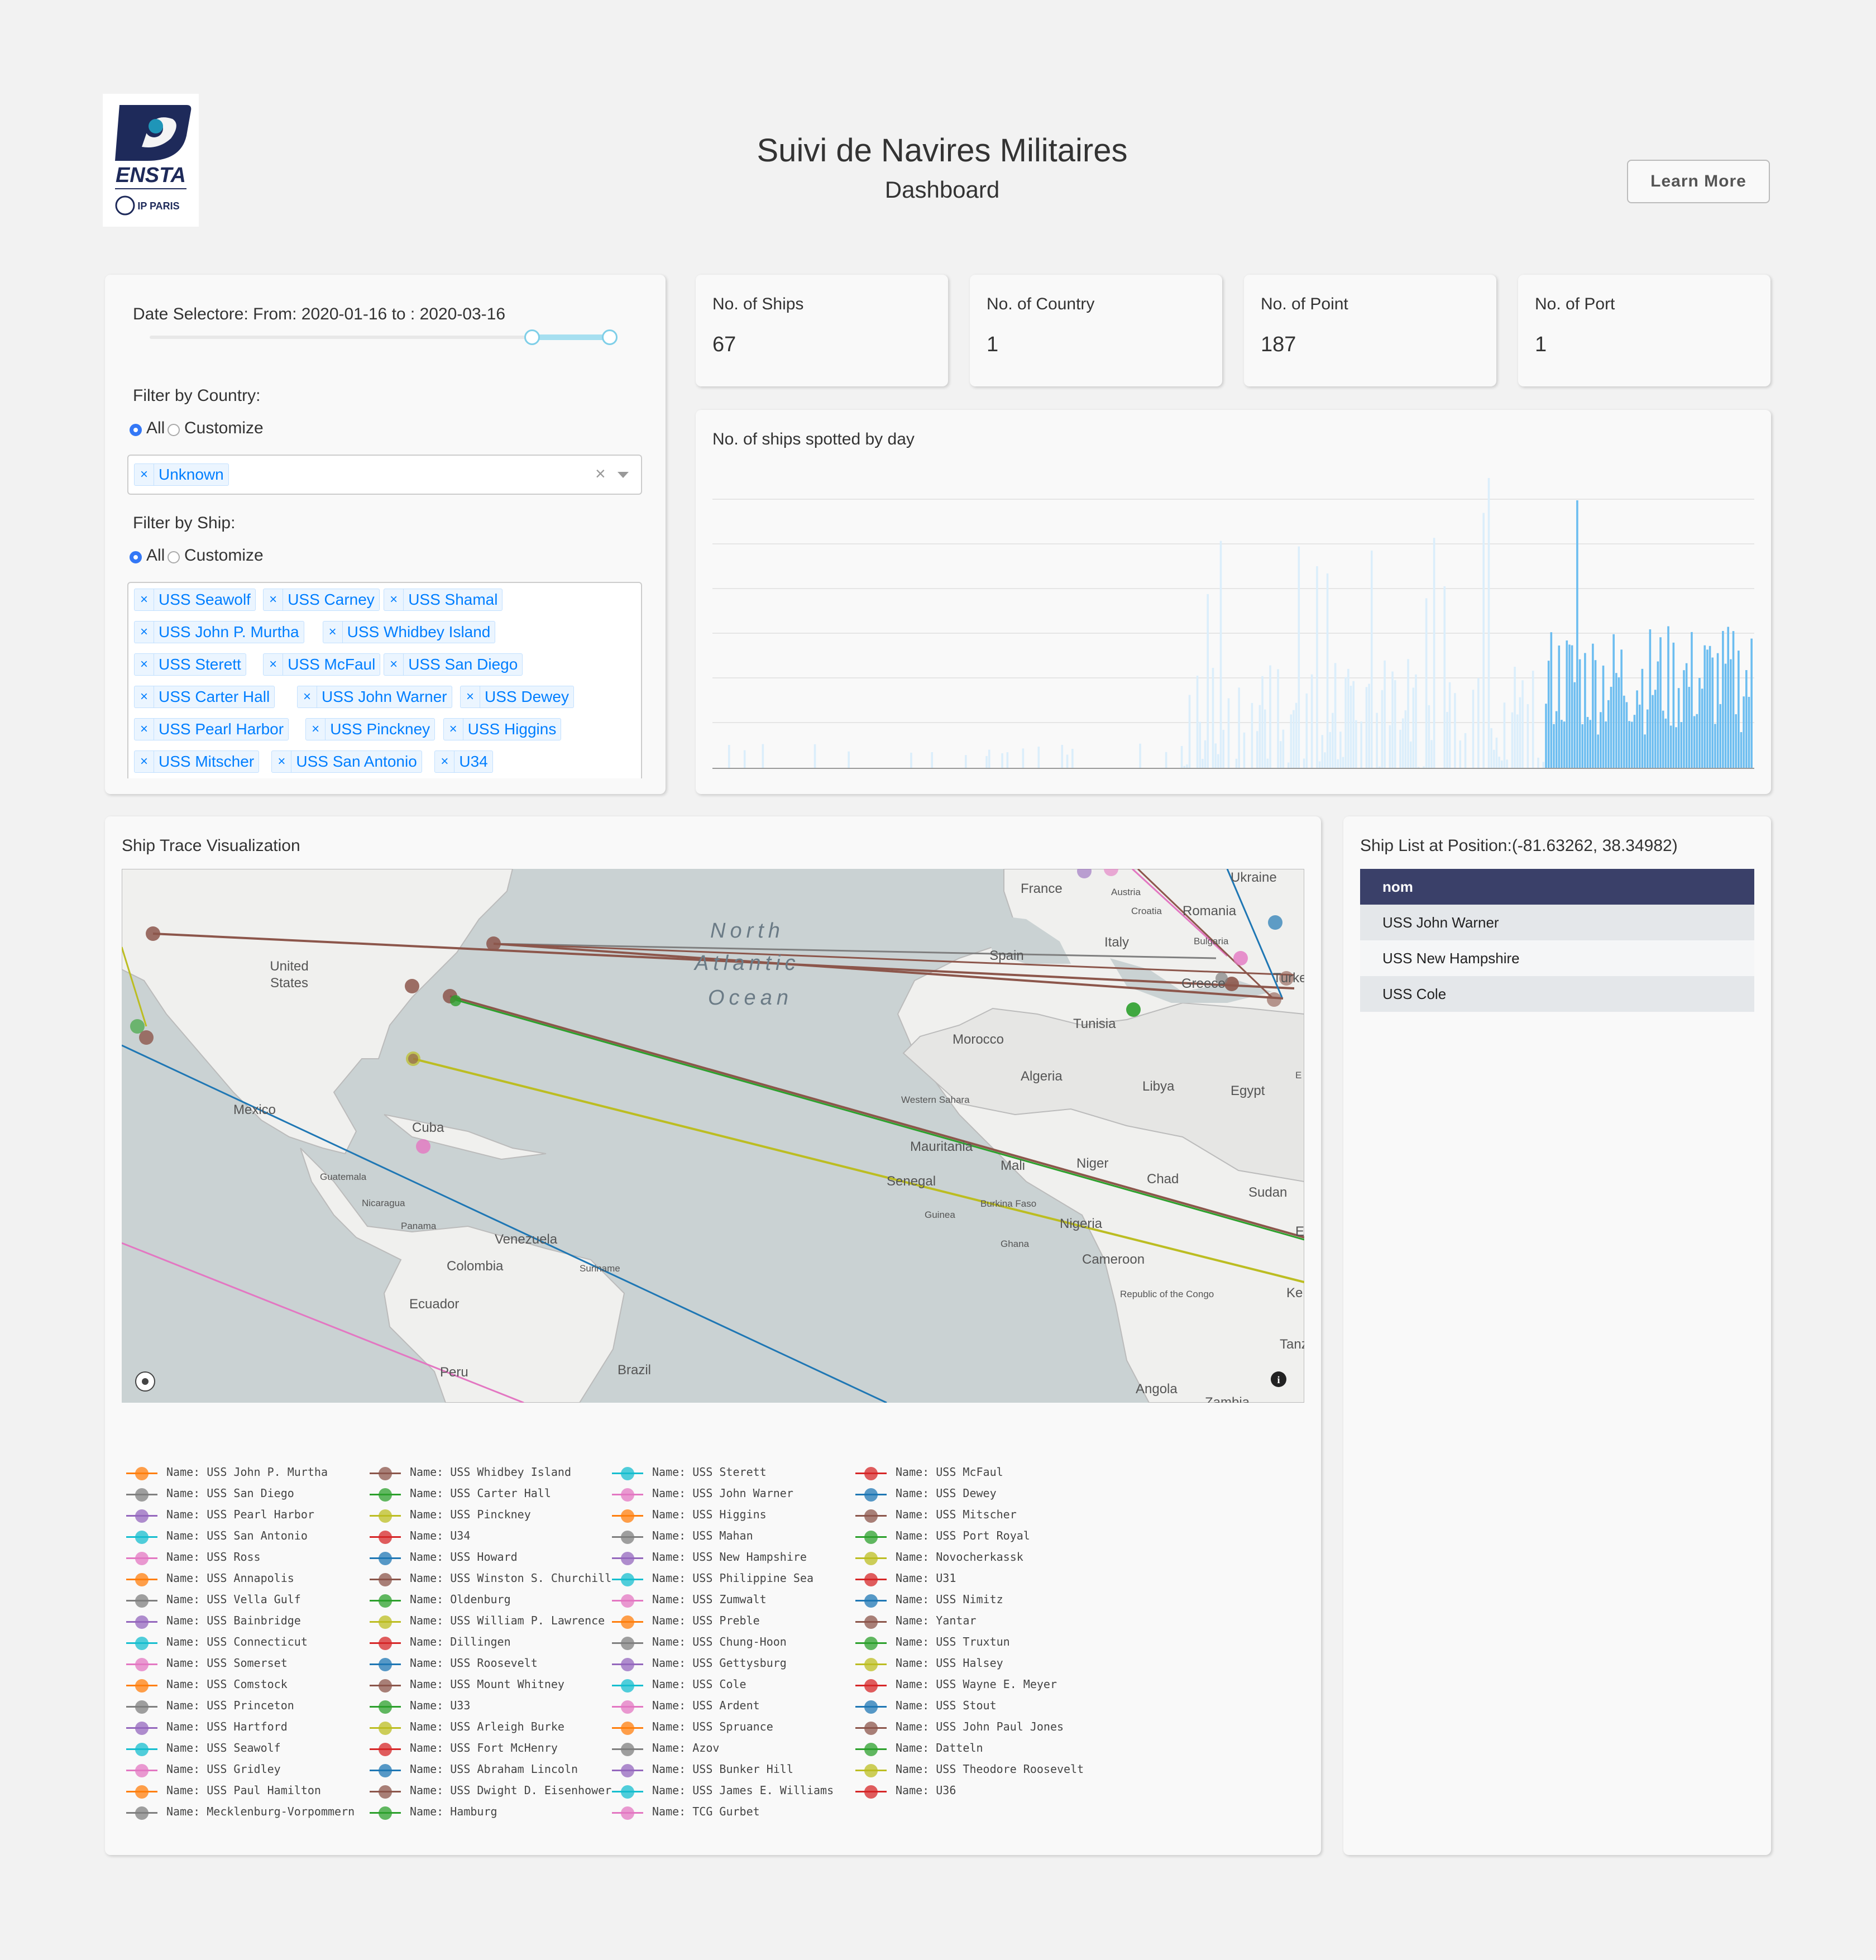 The width and height of the screenshot is (1876, 1960). Describe the element at coordinates (929, 1663) in the screenshot. I see `legend-item: Name: USS Halsey` at that location.